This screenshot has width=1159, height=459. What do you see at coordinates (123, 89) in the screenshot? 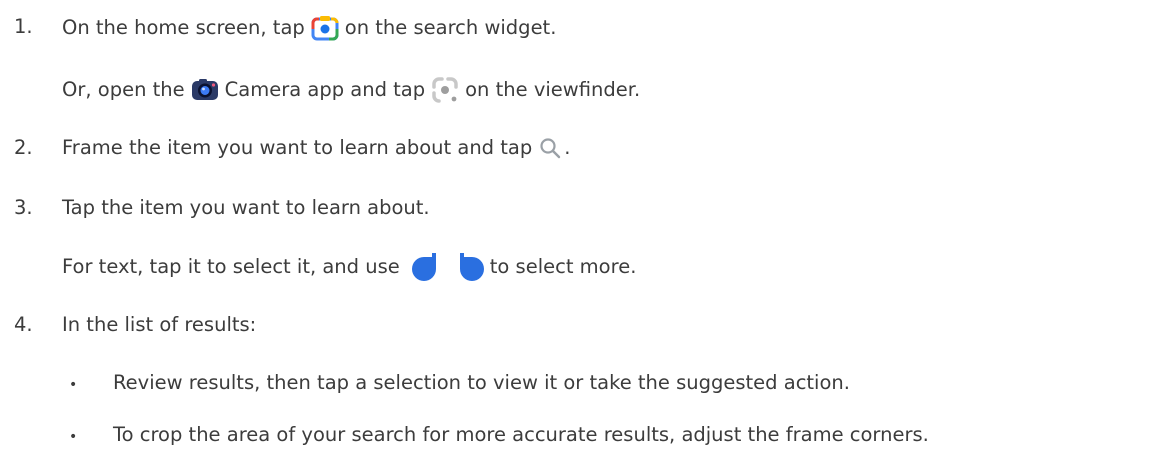
I see `step-text: Or, open the` at bounding box center [123, 89].